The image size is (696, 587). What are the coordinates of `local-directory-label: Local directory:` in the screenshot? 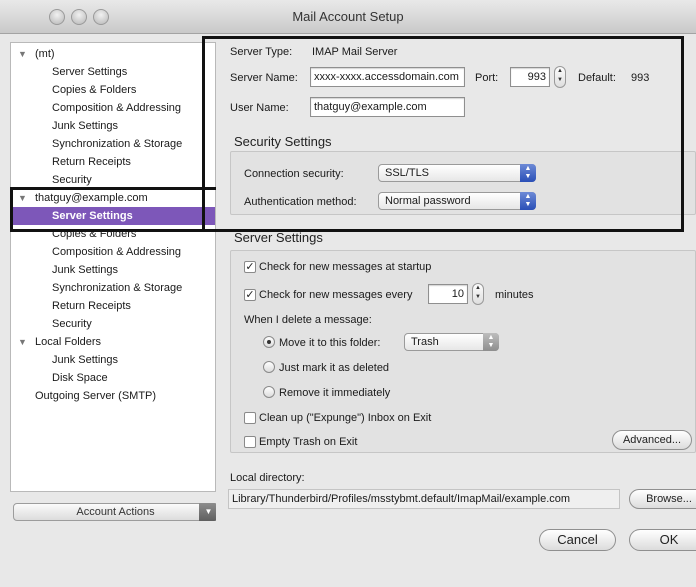 It's located at (267, 478).